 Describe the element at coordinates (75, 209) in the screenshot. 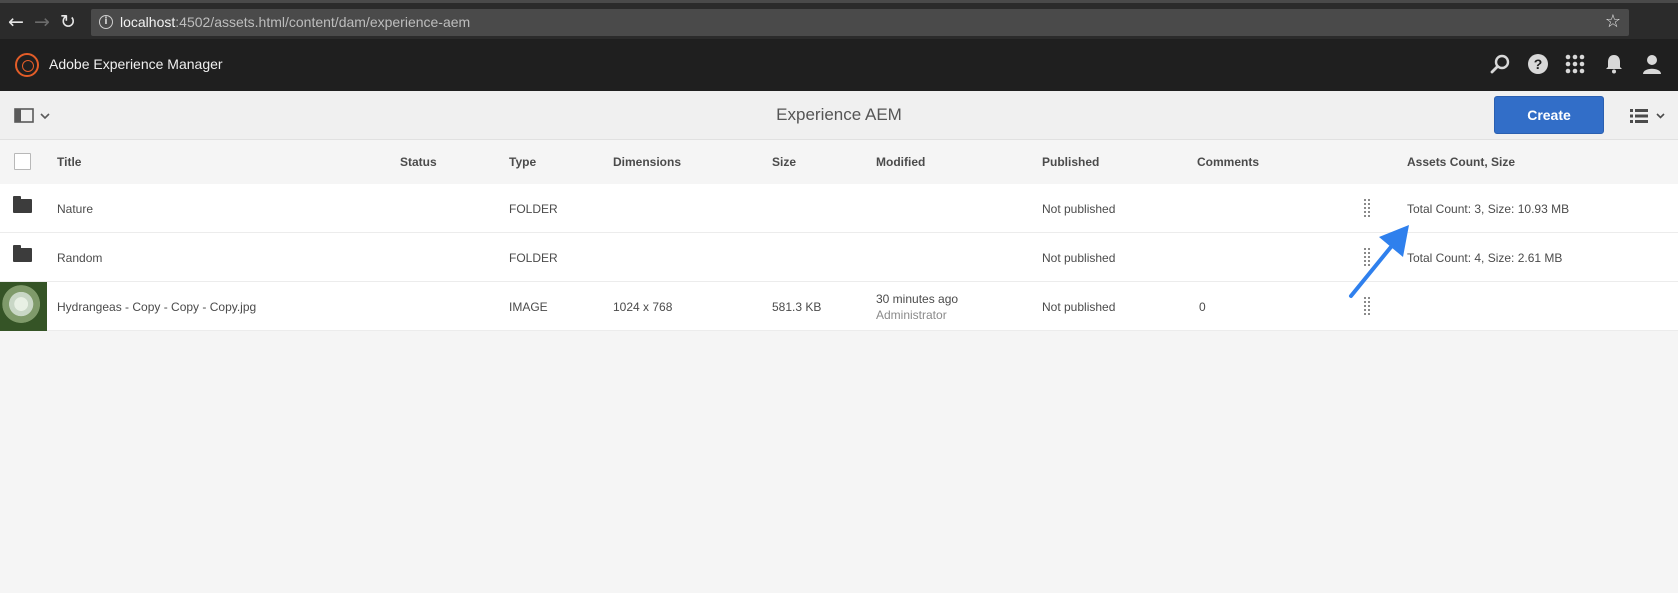

I see `row-title: Nature` at that location.